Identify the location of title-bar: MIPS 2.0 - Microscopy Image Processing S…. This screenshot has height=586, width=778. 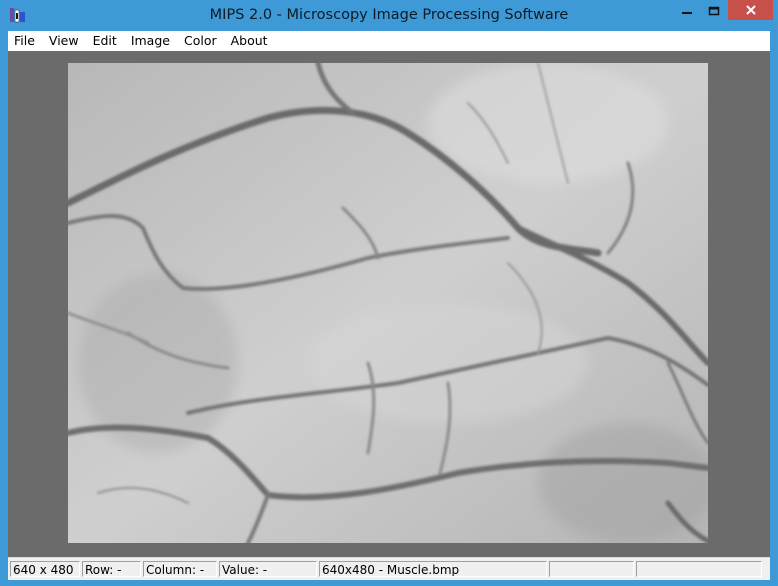
(389, 15).